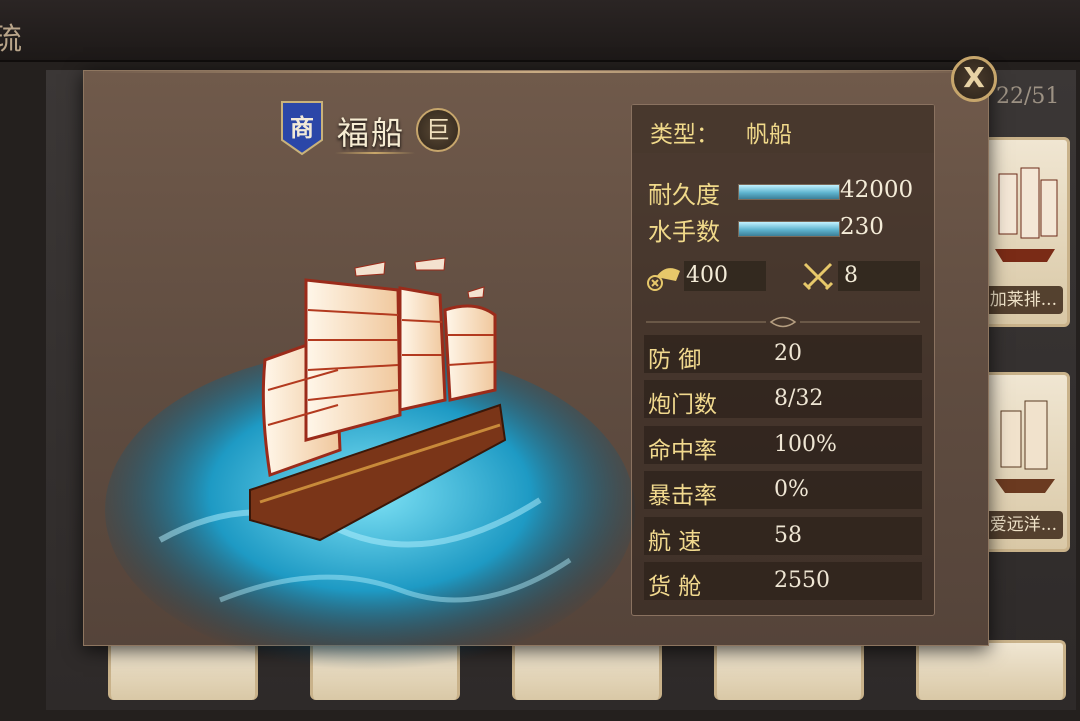 The height and width of the screenshot is (721, 1080). What do you see at coordinates (769, 135) in the screenshot?
I see `ship-type-value: 帆船` at bounding box center [769, 135].